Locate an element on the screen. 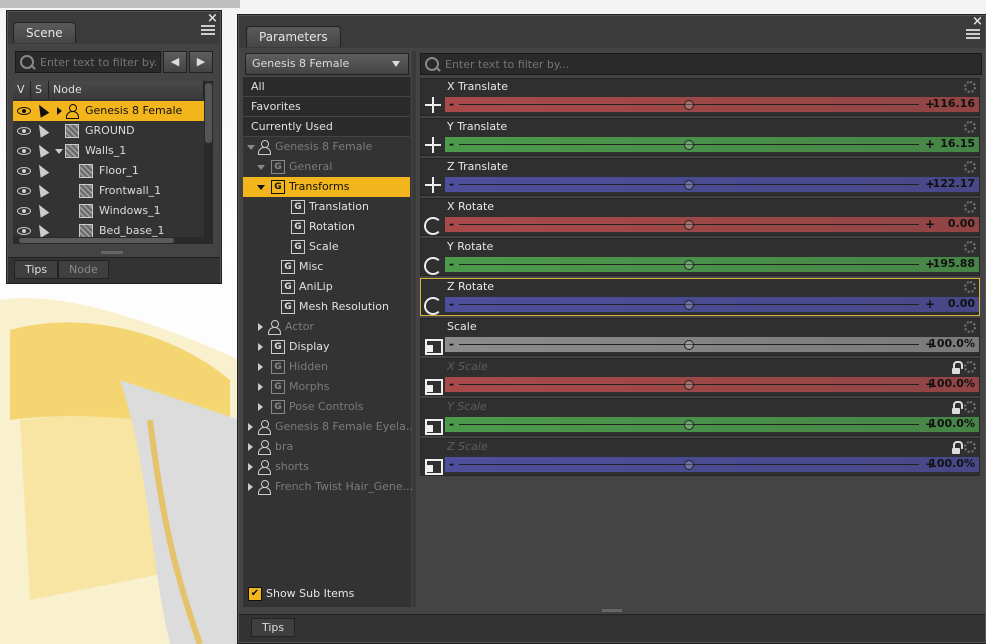  tab-scene: Scene is located at coordinates (44, 32).